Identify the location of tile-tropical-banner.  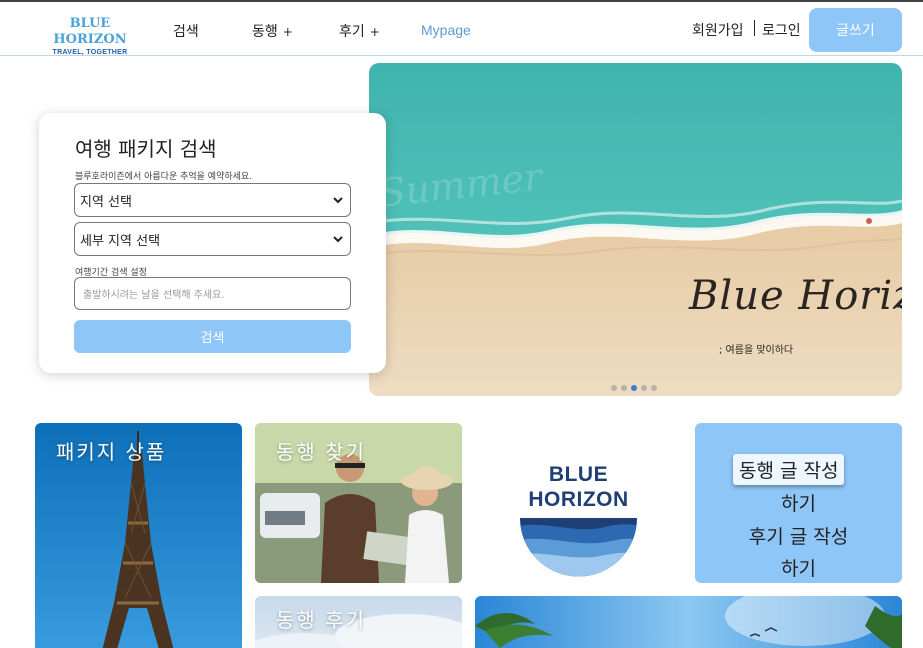
(688, 622).